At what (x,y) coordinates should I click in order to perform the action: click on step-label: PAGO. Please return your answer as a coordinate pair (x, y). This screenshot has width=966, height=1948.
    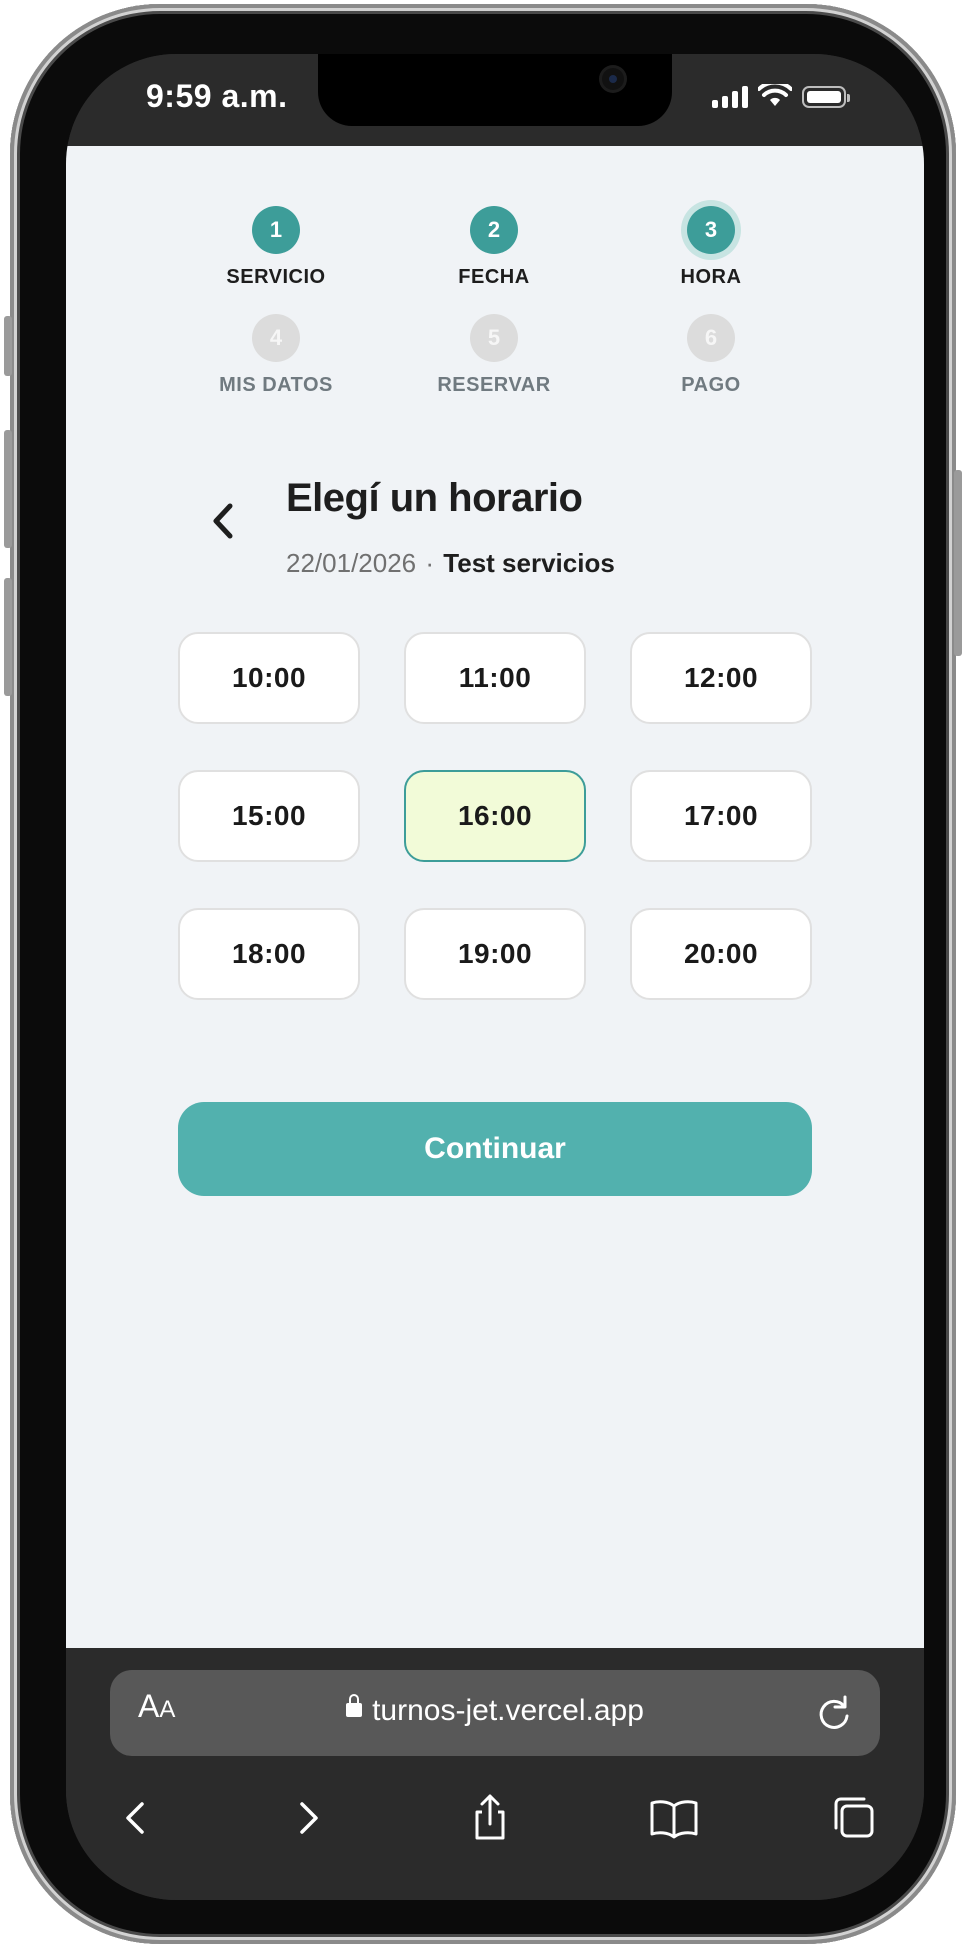
    Looking at the image, I should click on (711, 385).